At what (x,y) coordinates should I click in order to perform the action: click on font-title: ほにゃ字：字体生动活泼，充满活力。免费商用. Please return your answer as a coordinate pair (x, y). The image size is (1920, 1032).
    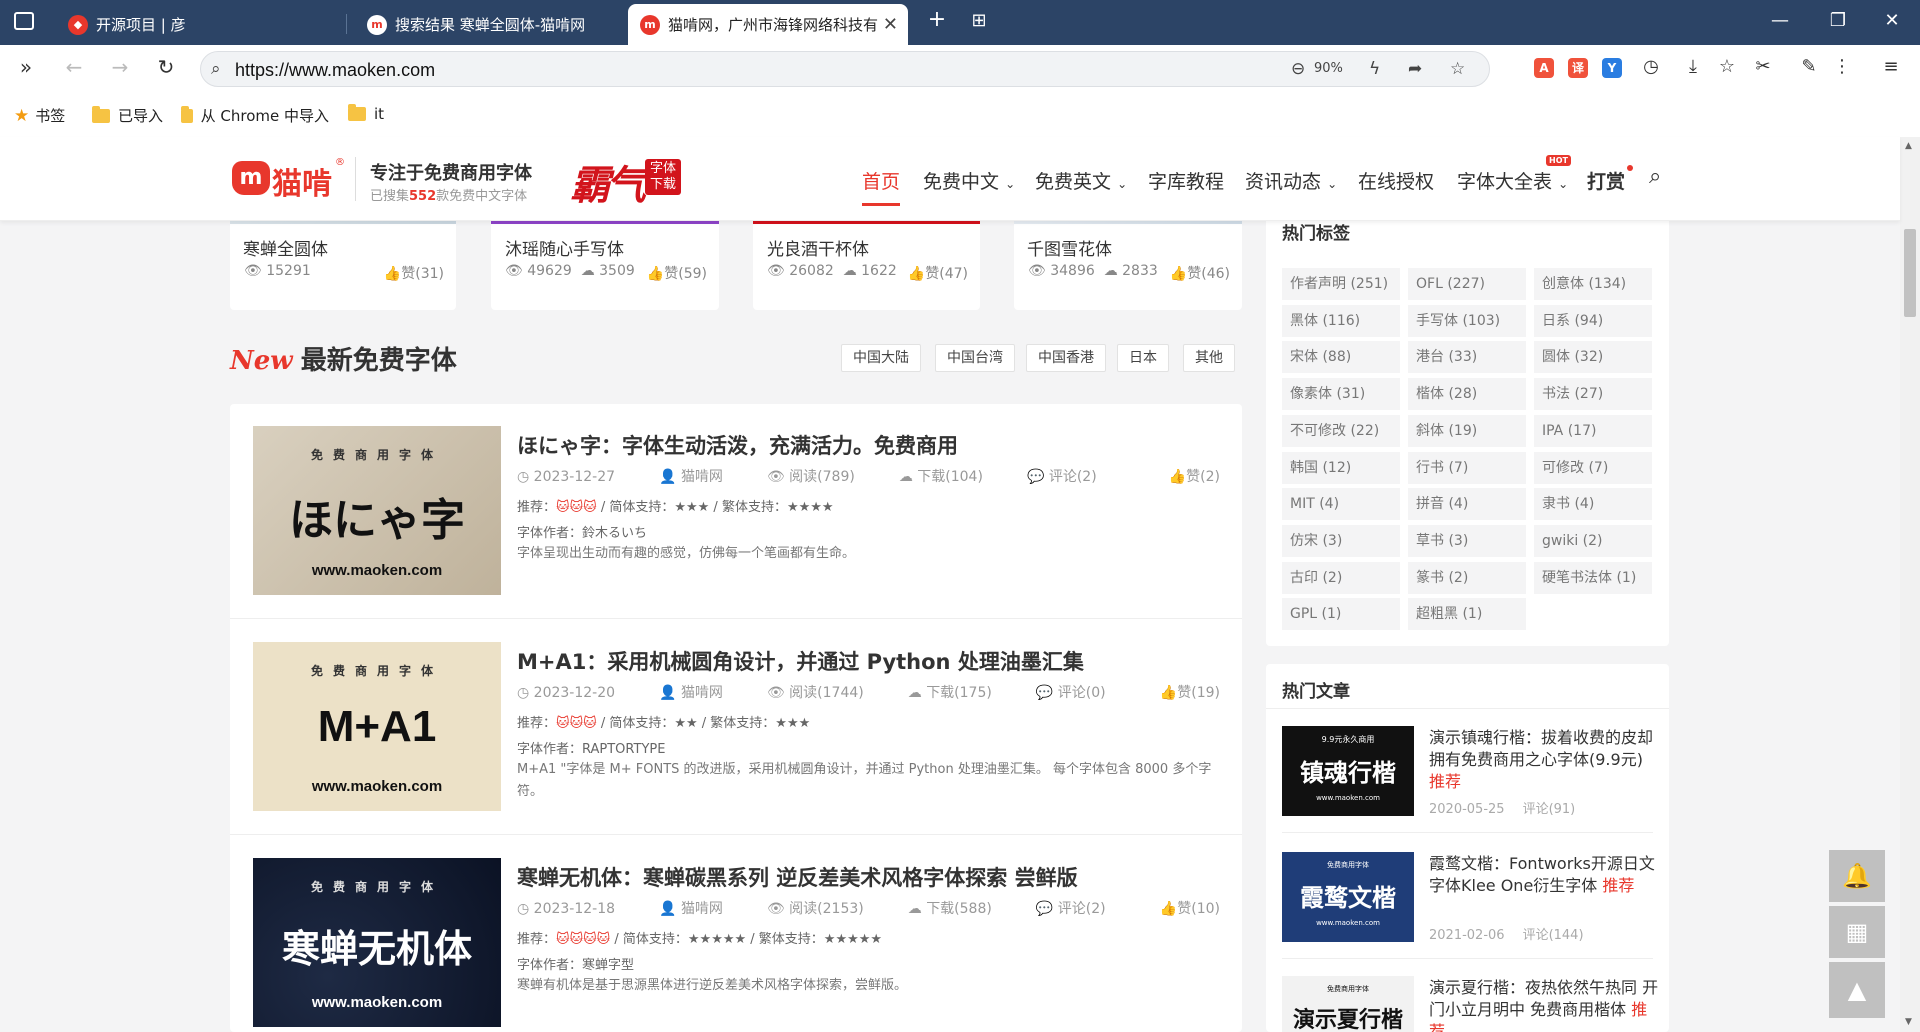
    Looking at the image, I should click on (737, 445).